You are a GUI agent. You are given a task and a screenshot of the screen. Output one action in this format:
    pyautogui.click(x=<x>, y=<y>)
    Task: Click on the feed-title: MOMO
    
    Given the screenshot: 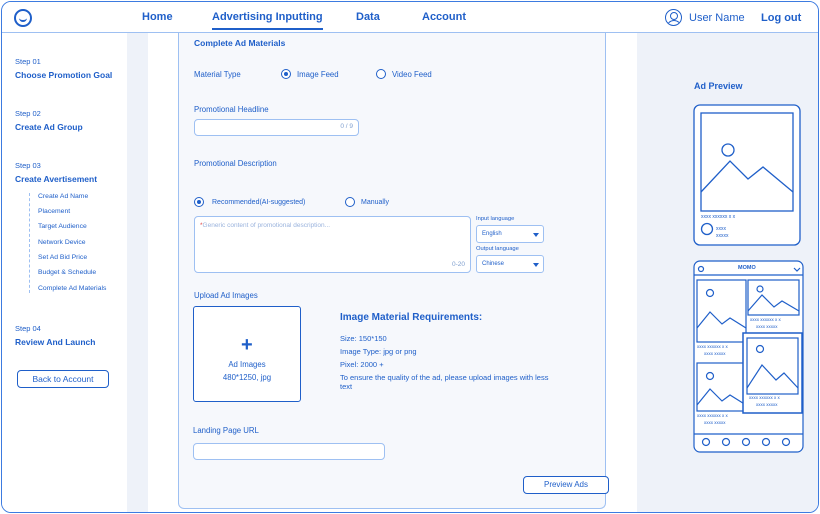 What is the action you would take?
    pyautogui.click(x=747, y=268)
    